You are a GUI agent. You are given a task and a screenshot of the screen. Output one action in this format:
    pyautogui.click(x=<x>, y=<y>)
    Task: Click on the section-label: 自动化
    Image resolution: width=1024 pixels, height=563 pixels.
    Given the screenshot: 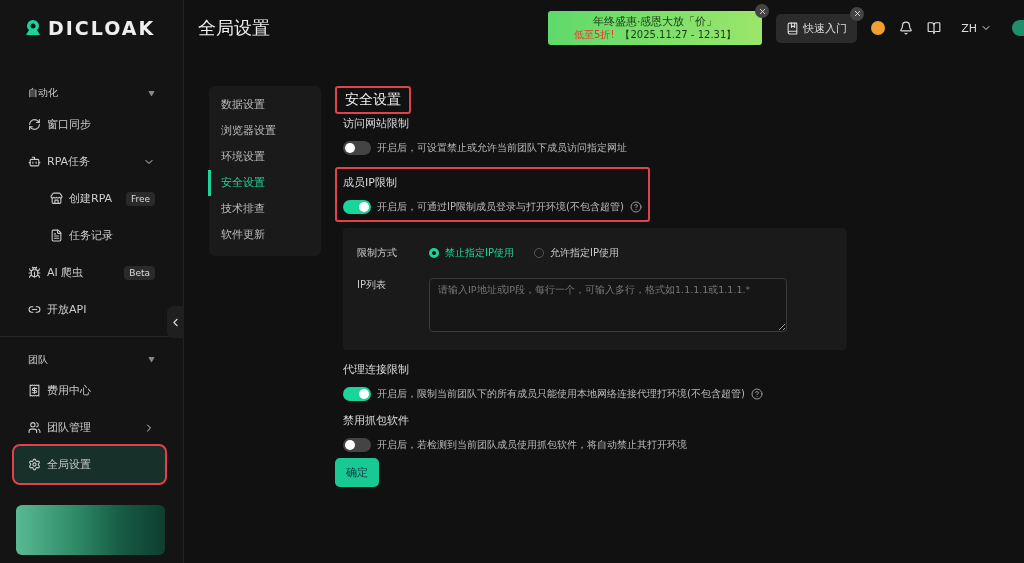 What is the action you would take?
    pyautogui.click(x=43, y=93)
    